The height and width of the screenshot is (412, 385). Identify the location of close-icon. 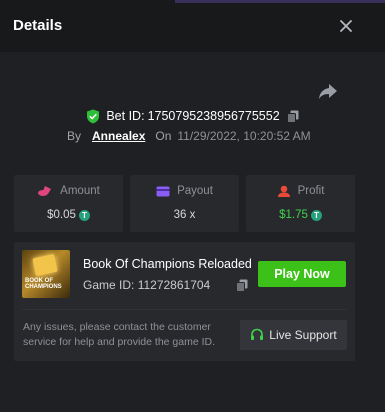
(346, 26).